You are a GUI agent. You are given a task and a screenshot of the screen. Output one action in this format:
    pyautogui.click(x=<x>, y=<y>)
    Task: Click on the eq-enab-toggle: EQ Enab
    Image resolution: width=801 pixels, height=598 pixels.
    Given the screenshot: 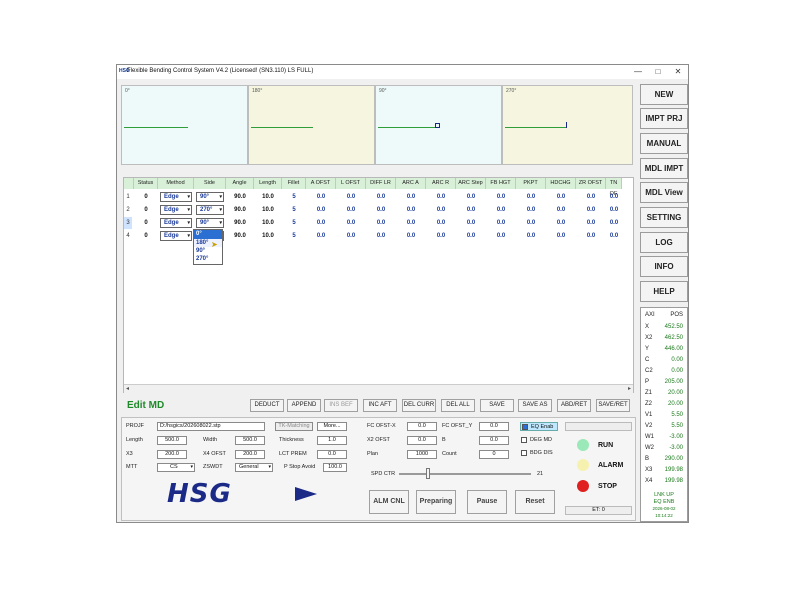 What is the action you would take?
    pyautogui.click(x=539, y=426)
    